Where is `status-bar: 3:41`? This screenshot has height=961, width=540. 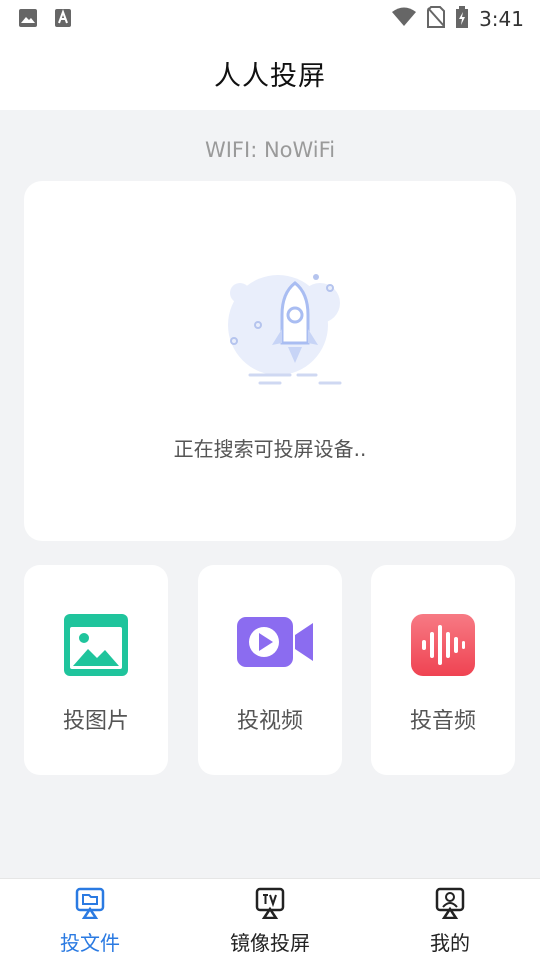 status-bar: 3:41 is located at coordinates (270, 18).